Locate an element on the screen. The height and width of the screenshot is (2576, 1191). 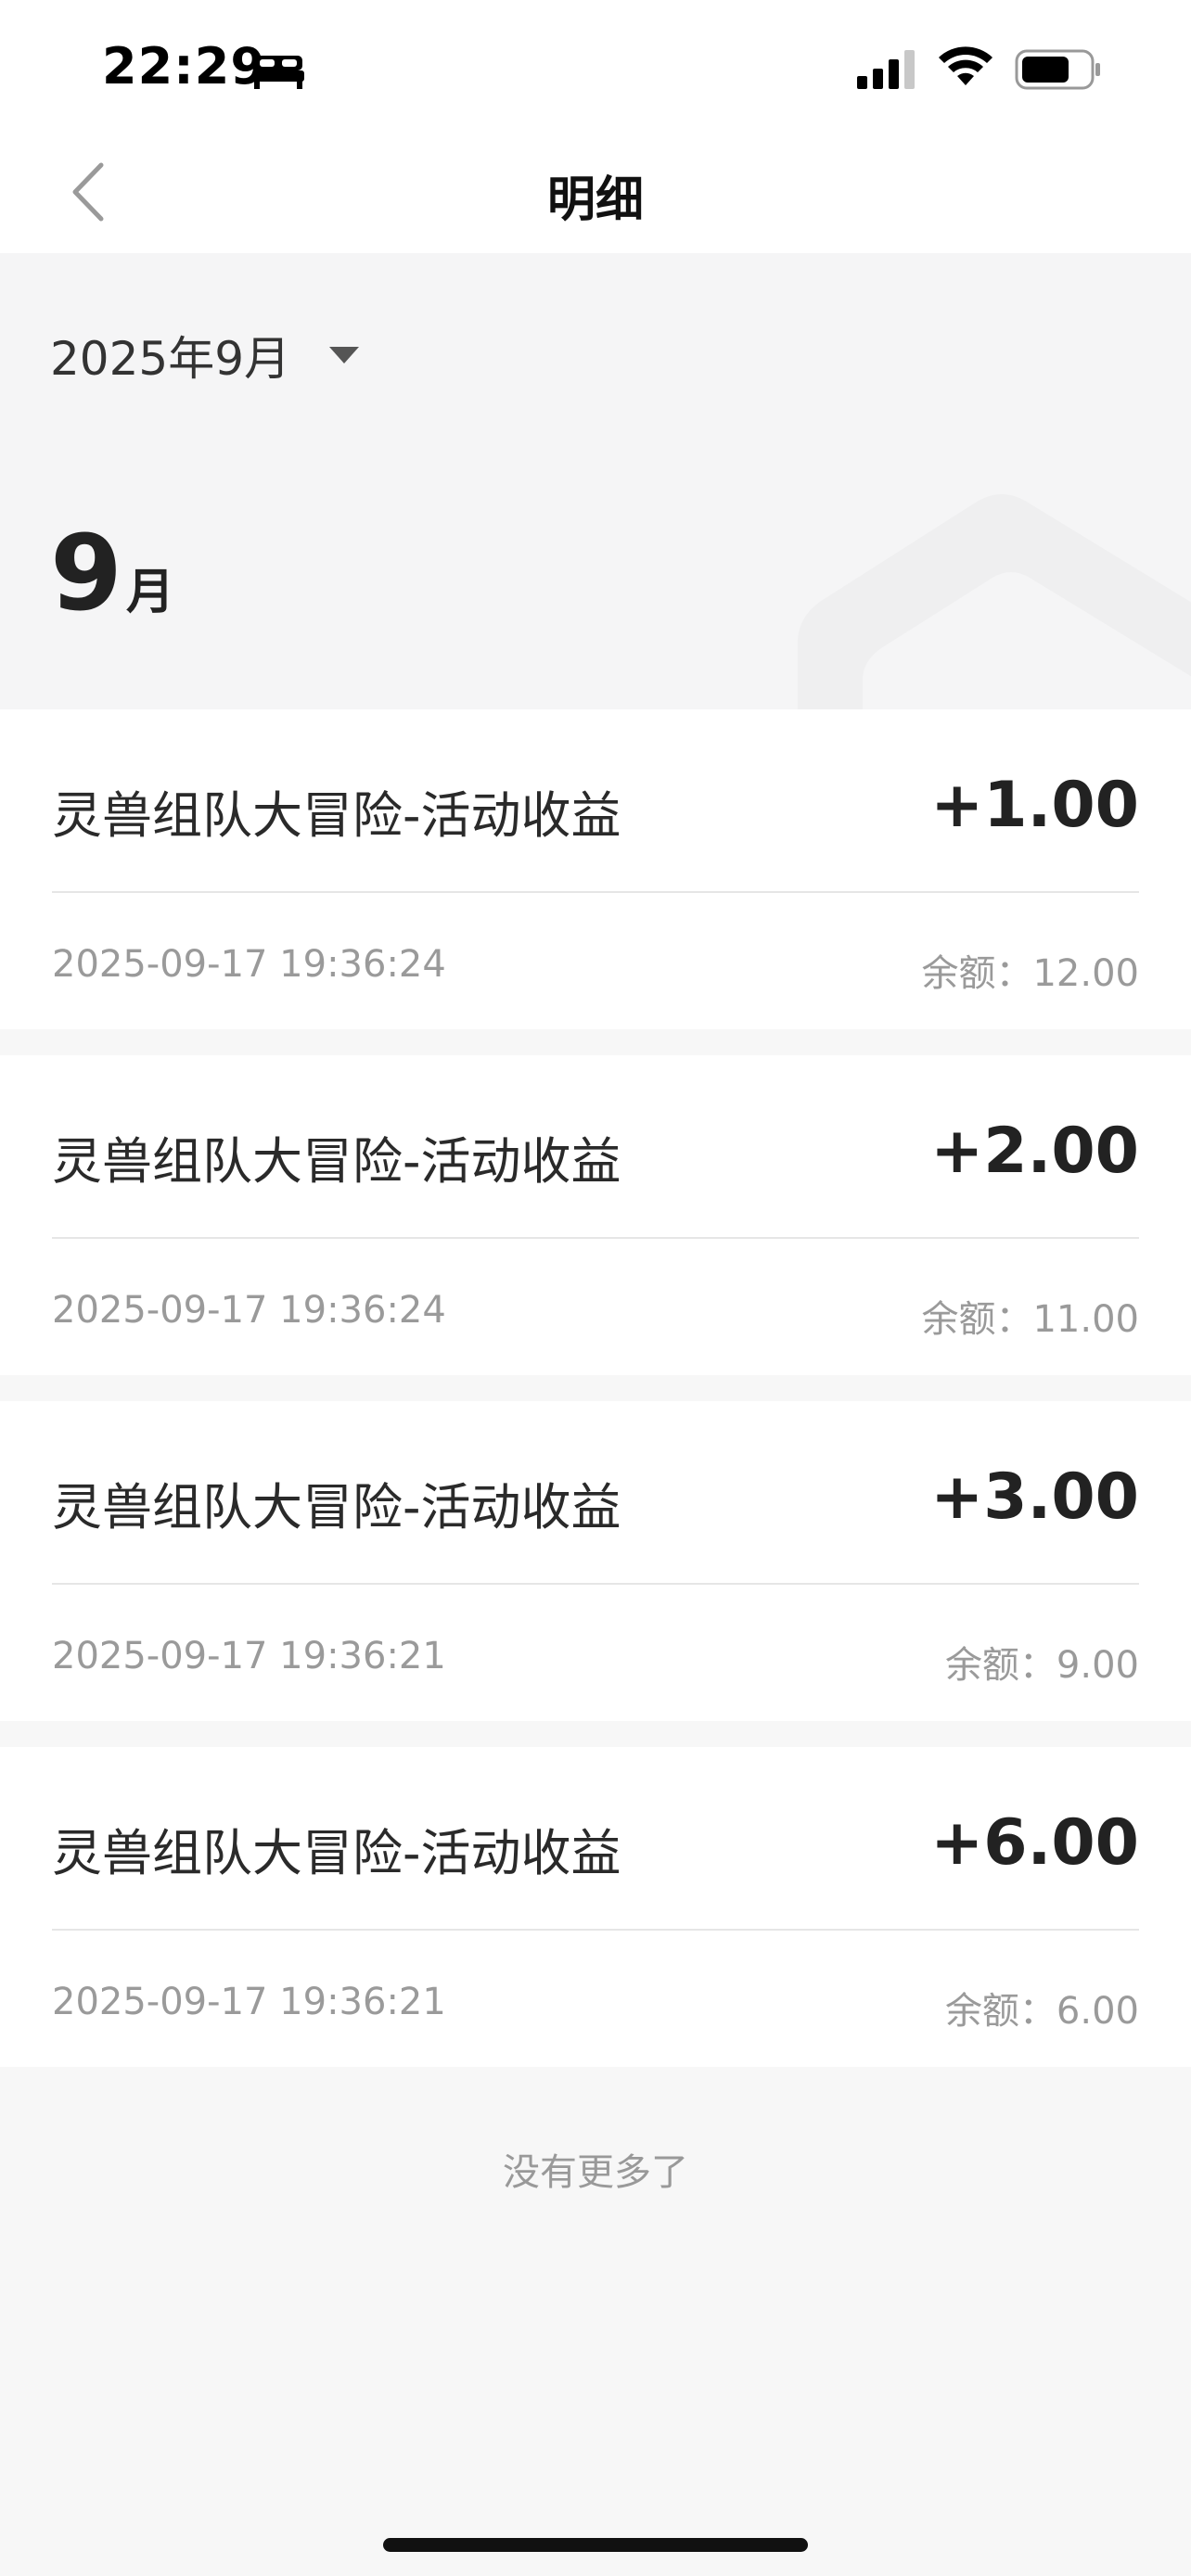
month-number: 9 is located at coordinates (86, 574).